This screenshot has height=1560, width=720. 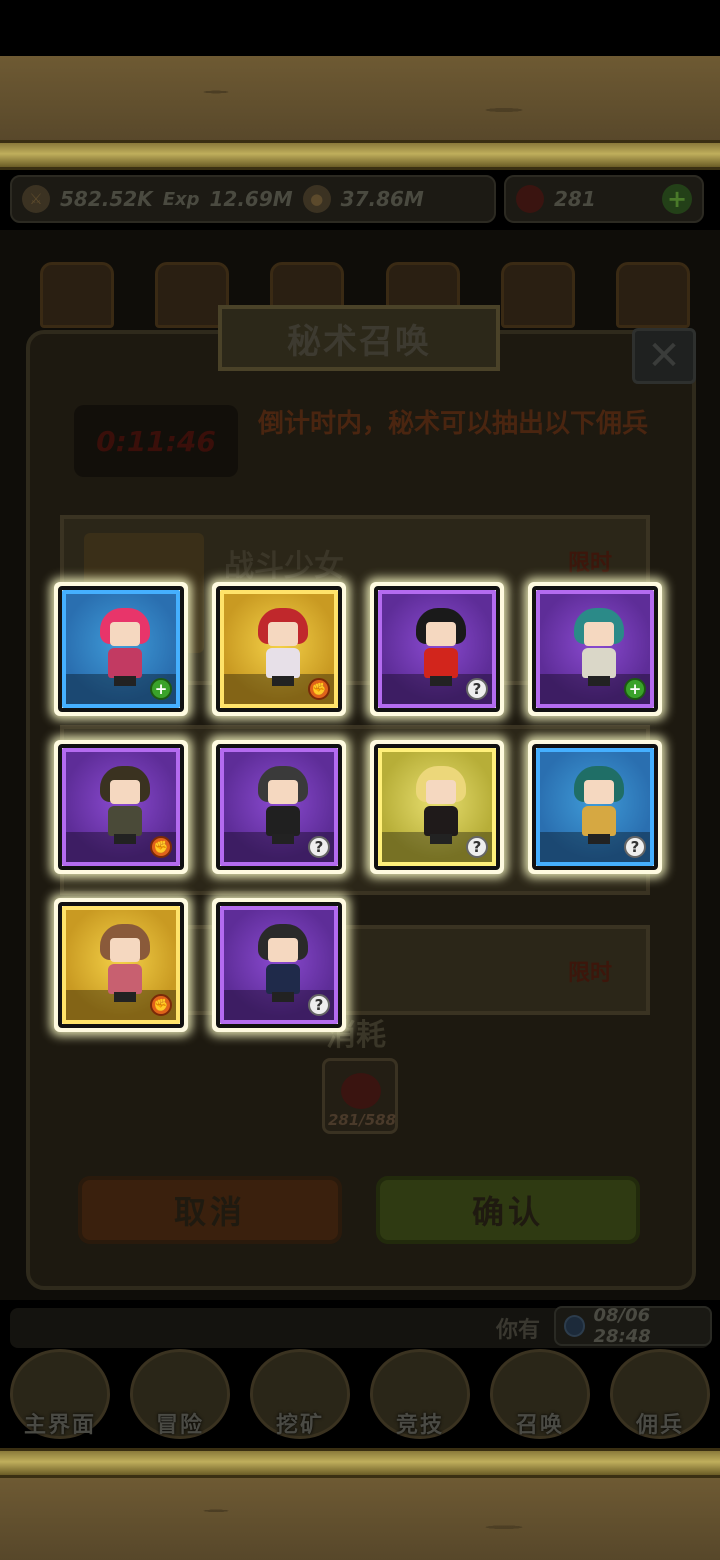 I want to click on dialog-title: 秘术召唤, so click(x=359, y=338).